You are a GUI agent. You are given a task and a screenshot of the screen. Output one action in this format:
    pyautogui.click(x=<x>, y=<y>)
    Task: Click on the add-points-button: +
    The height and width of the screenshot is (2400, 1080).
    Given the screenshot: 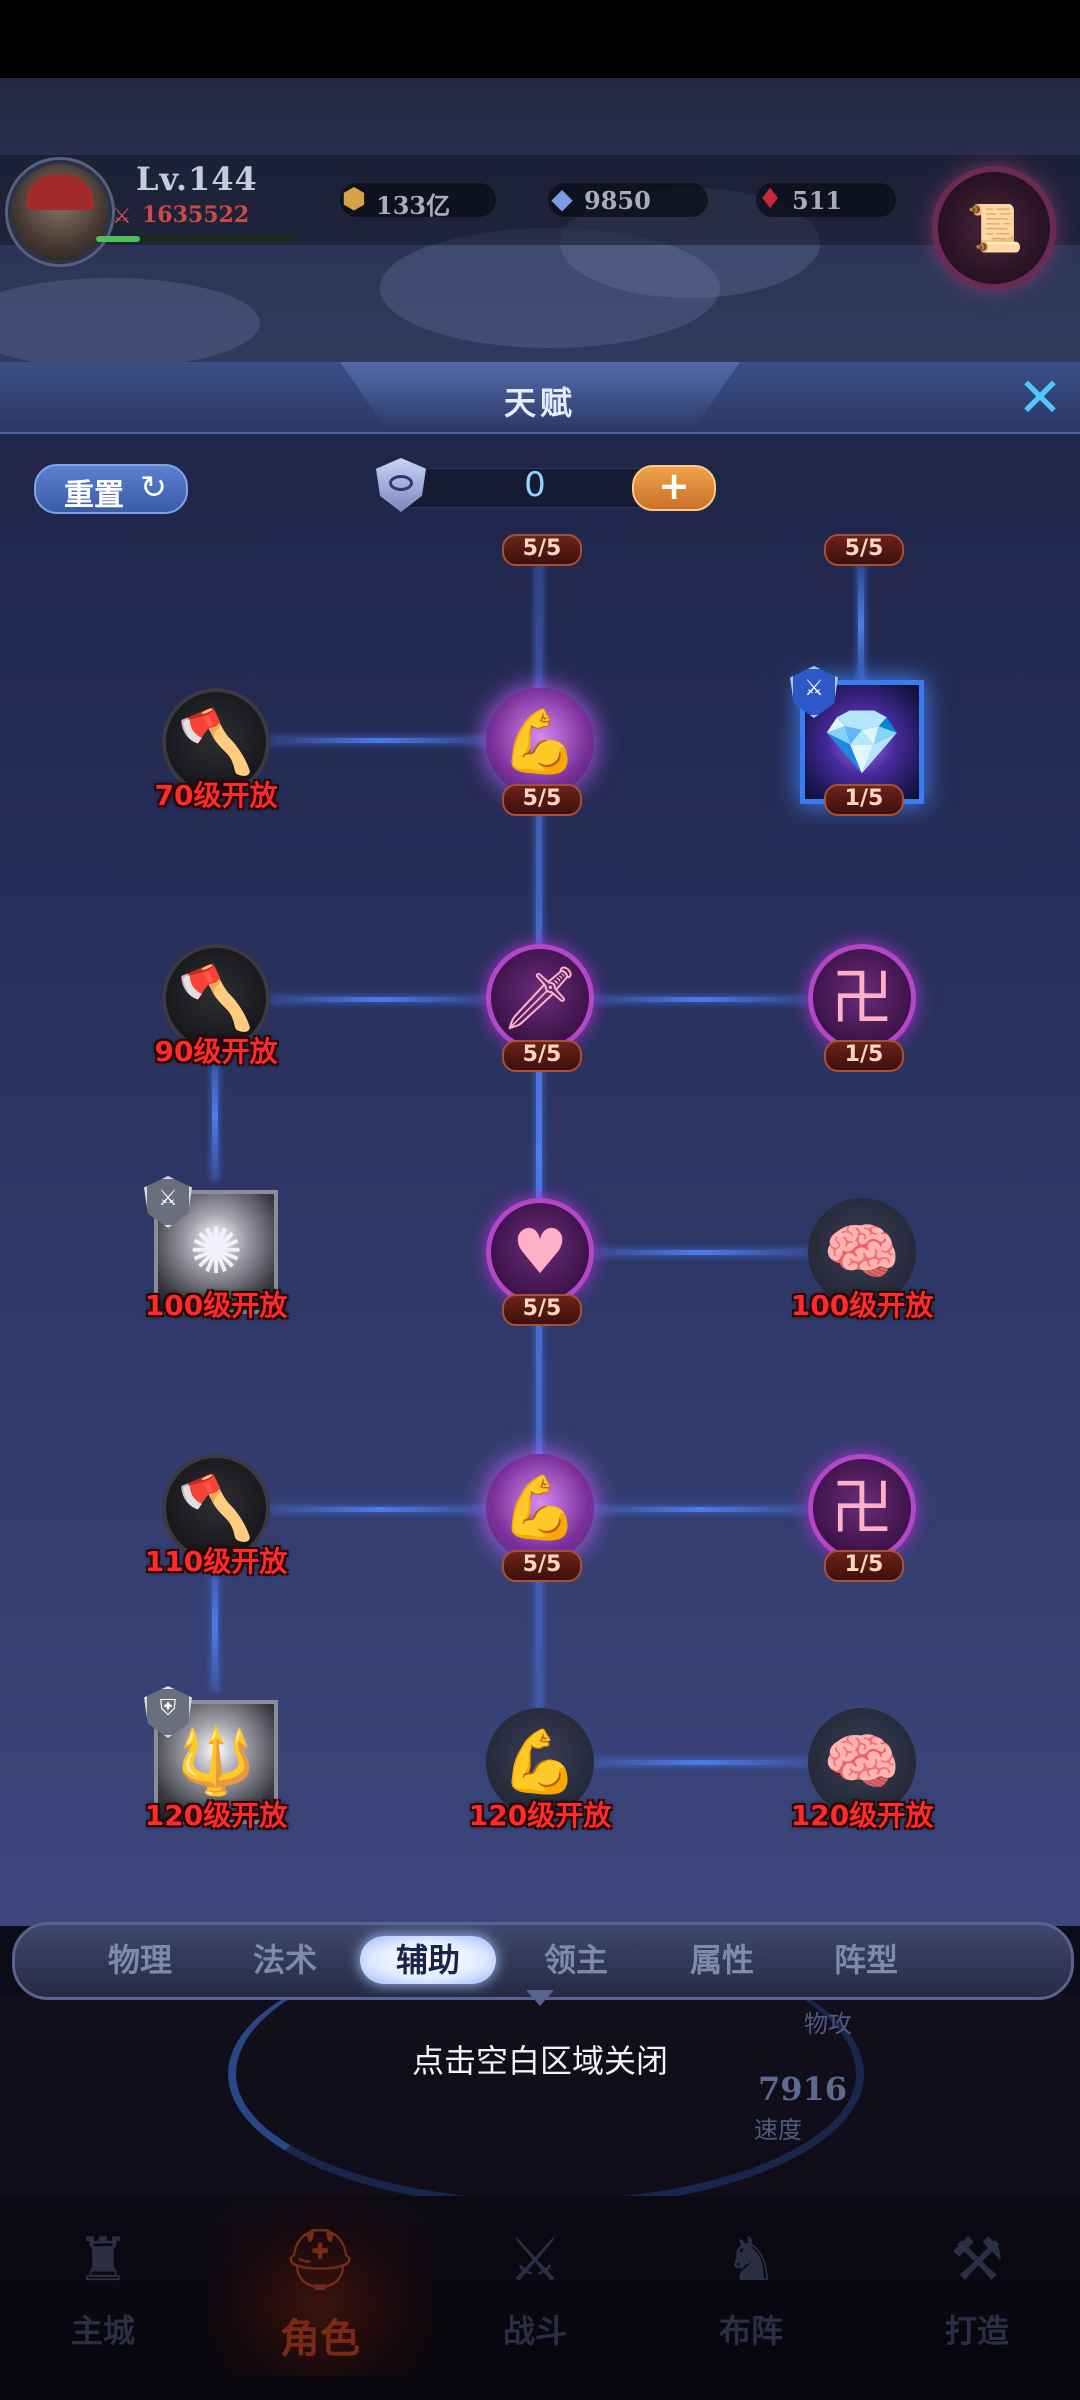 What is the action you would take?
    pyautogui.click(x=674, y=488)
    